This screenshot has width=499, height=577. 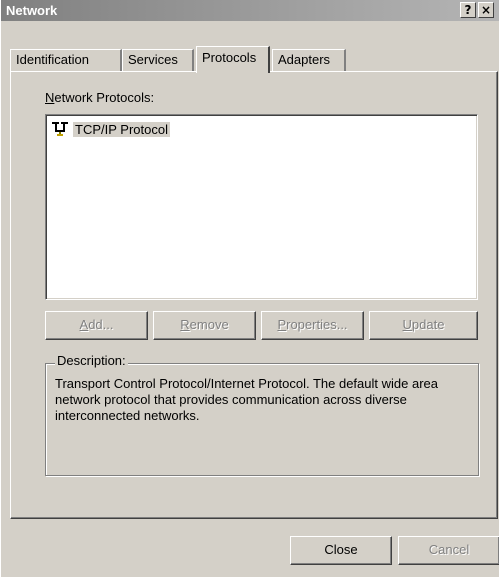 What do you see at coordinates (158, 60) in the screenshot?
I see `tab-services: Services` at bounding box center [158, 60].